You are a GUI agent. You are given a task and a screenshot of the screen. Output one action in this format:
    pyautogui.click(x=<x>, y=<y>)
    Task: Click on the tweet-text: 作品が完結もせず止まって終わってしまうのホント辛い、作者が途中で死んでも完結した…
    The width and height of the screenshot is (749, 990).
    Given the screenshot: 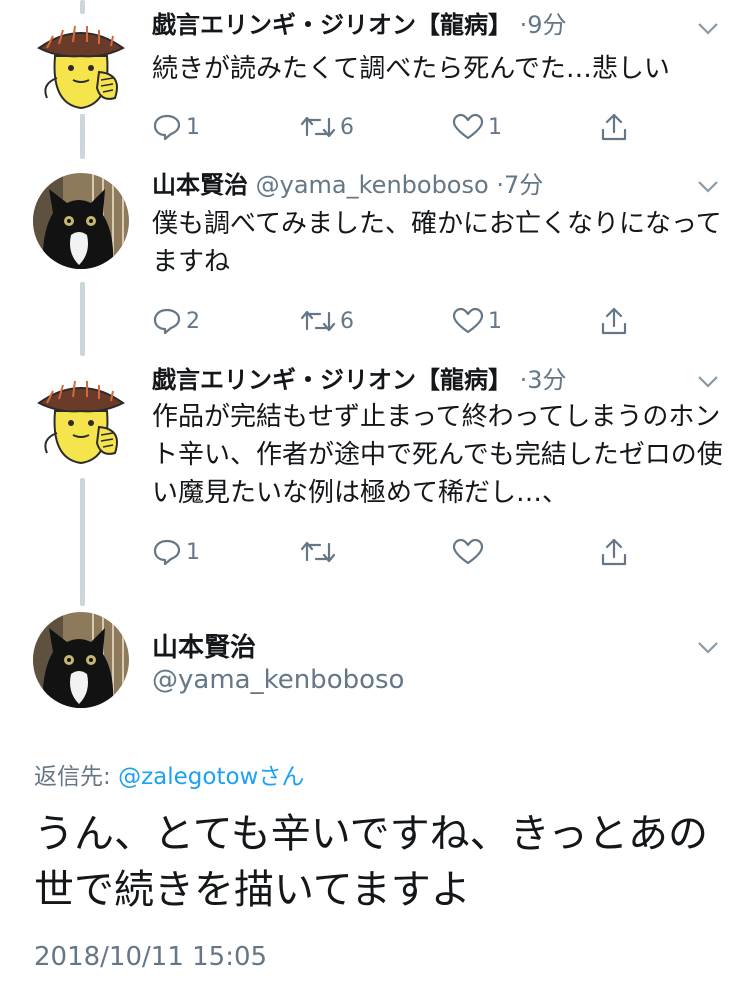 What is the action you would take?
    pyautogui.click(x=437, y=455)
    